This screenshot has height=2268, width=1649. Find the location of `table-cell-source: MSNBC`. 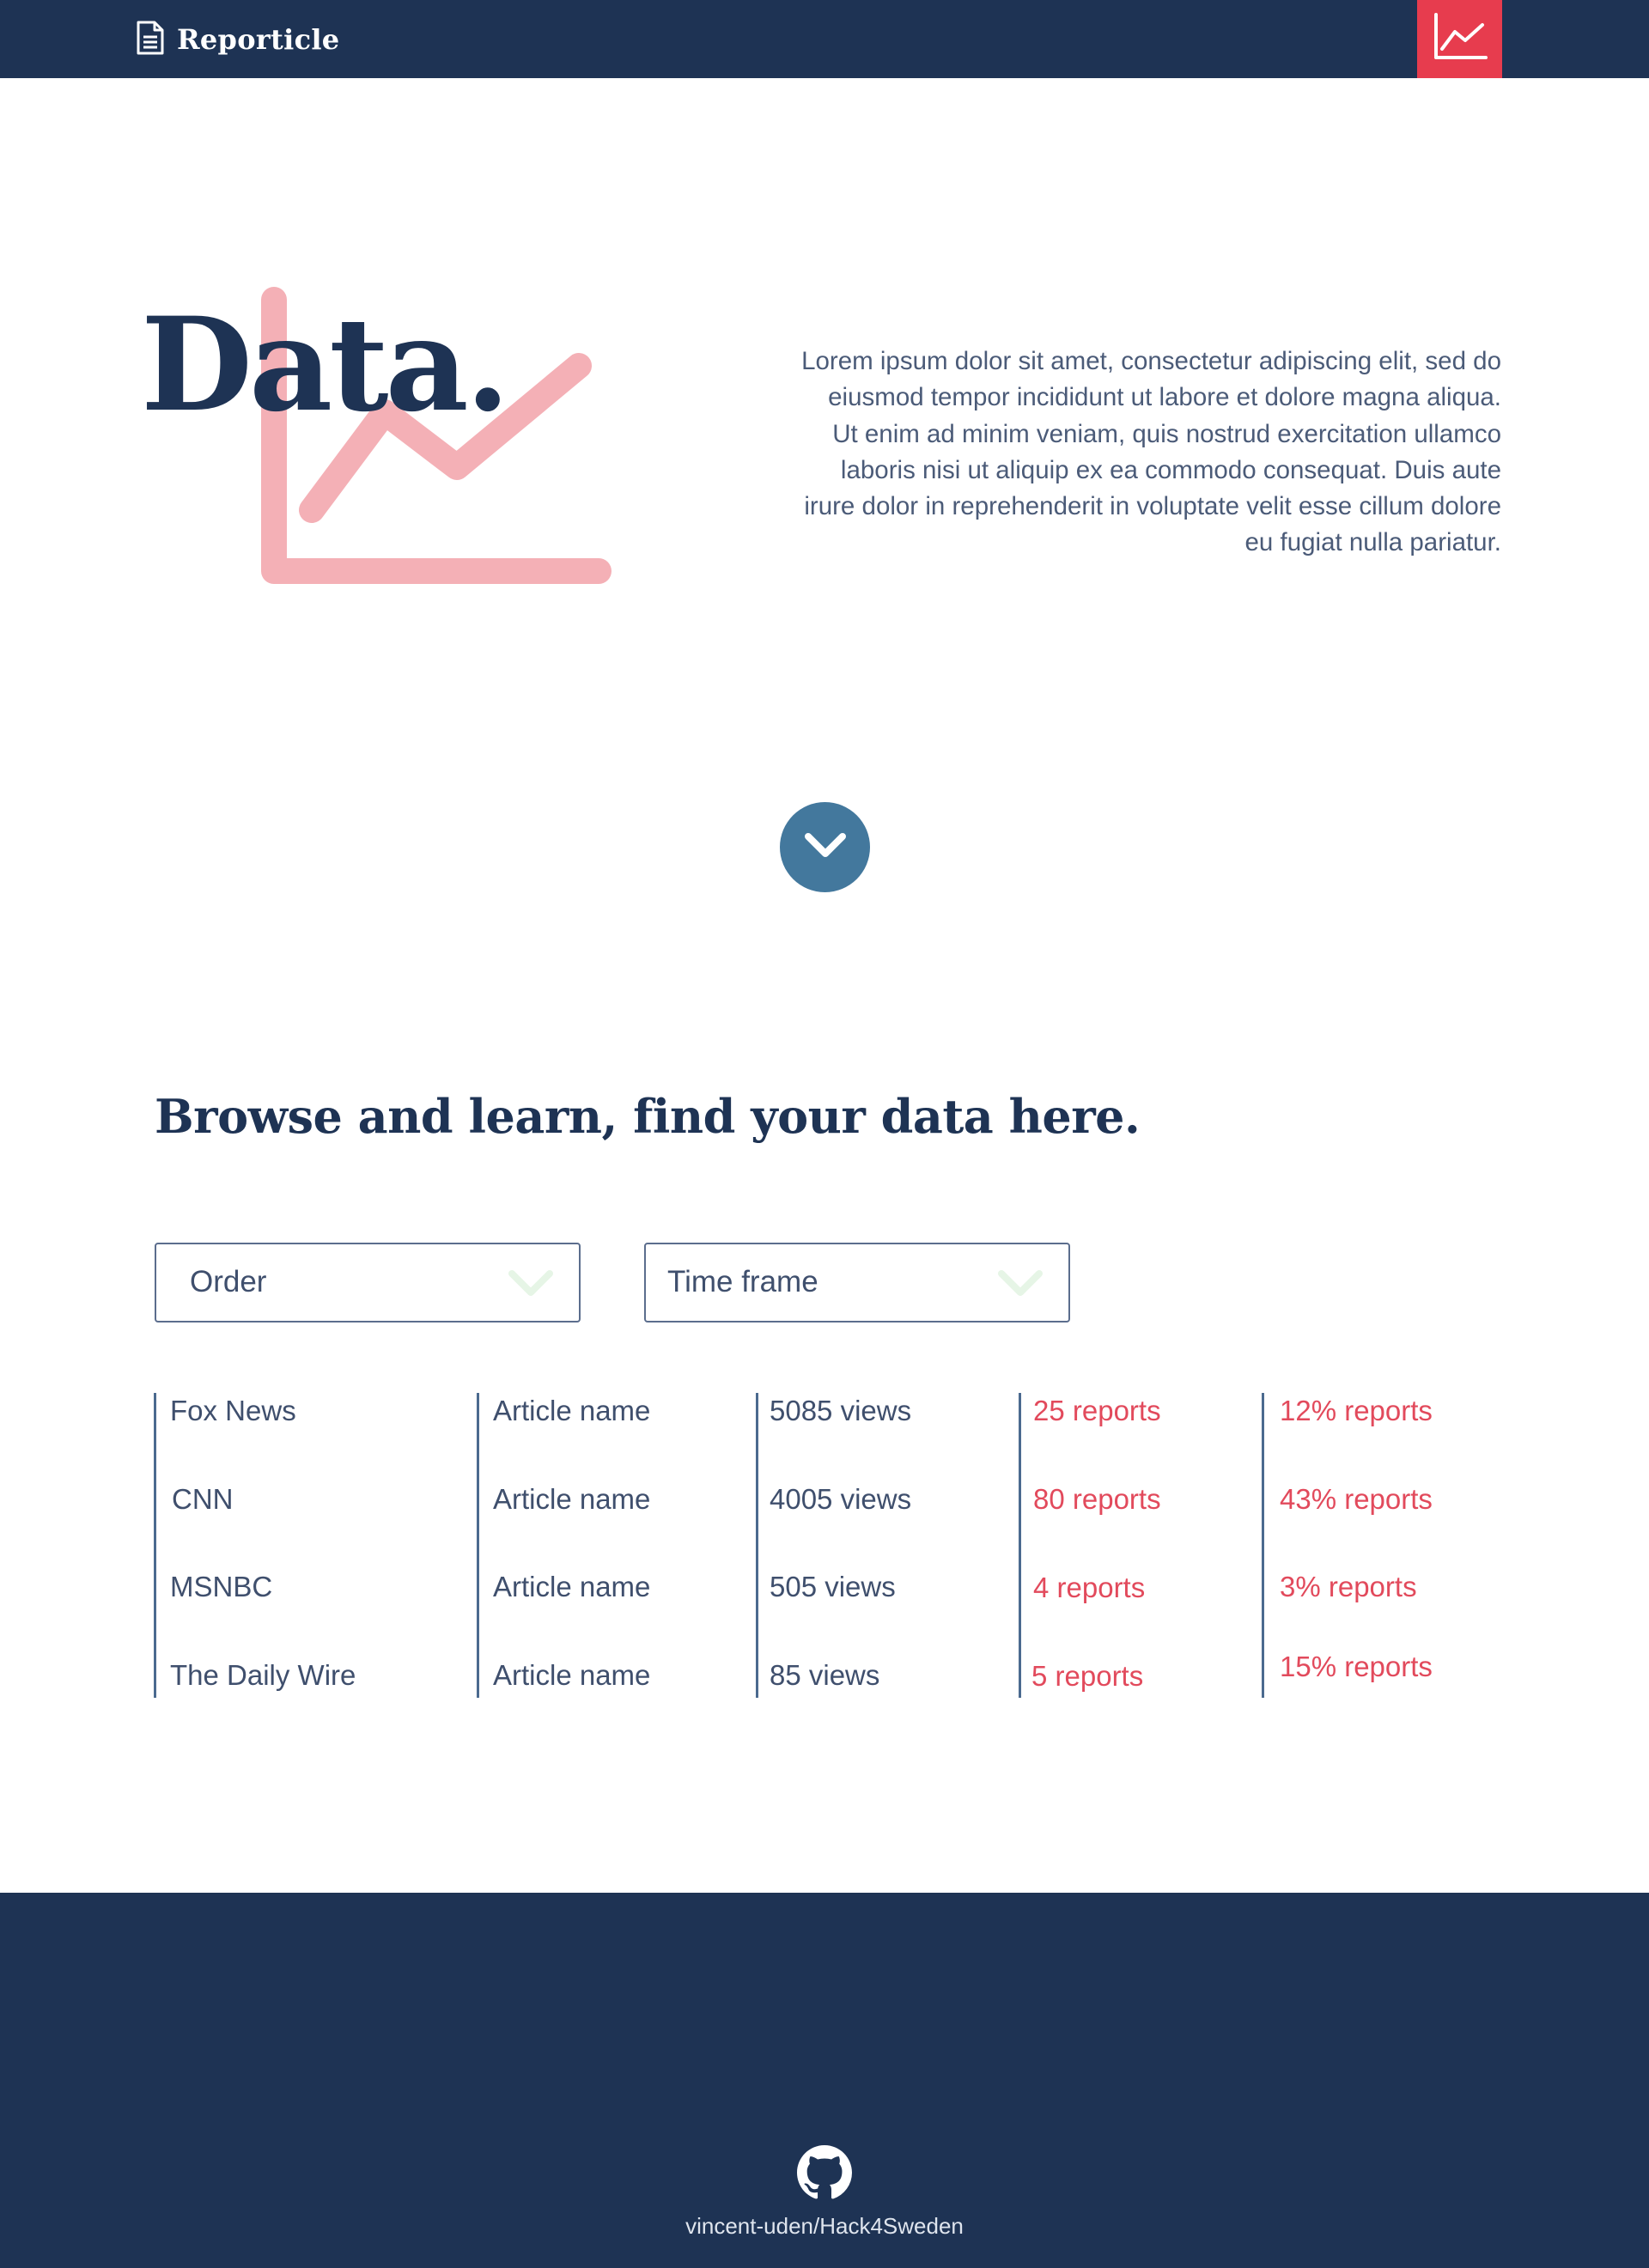

table-cell-source: MSNBC is located at coordinates (221, 1586).